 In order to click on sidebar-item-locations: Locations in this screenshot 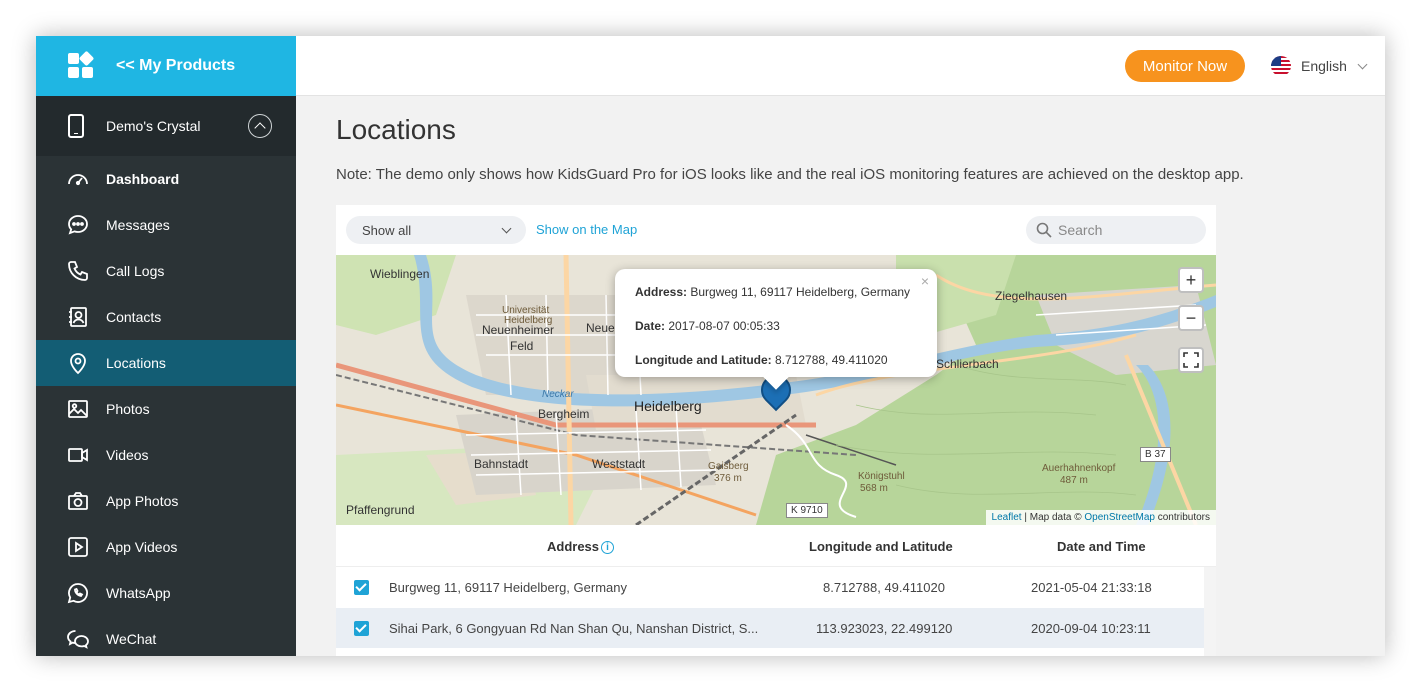, I will do `click(166, 363)`.